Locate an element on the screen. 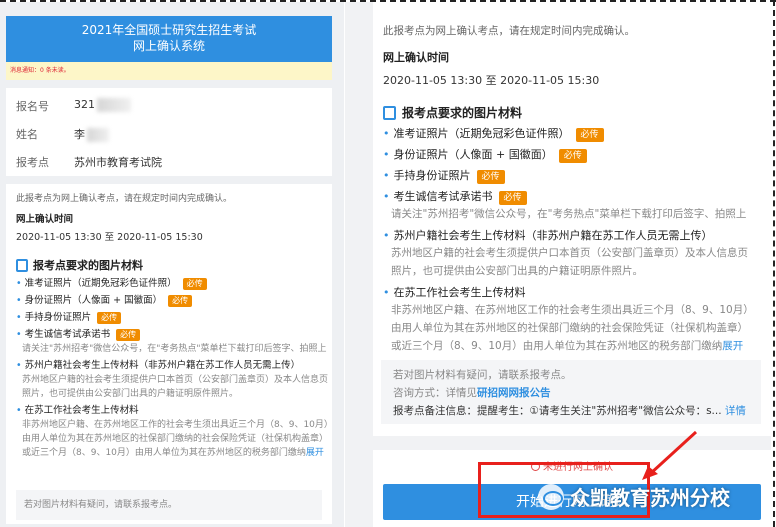 This screenshot has height=527, width=776. remark-row: 报考点备注信息：提醒考生：①请考生关注"苏州招考"微信公众号：s... 详情 is located at coordinates (569, 411).